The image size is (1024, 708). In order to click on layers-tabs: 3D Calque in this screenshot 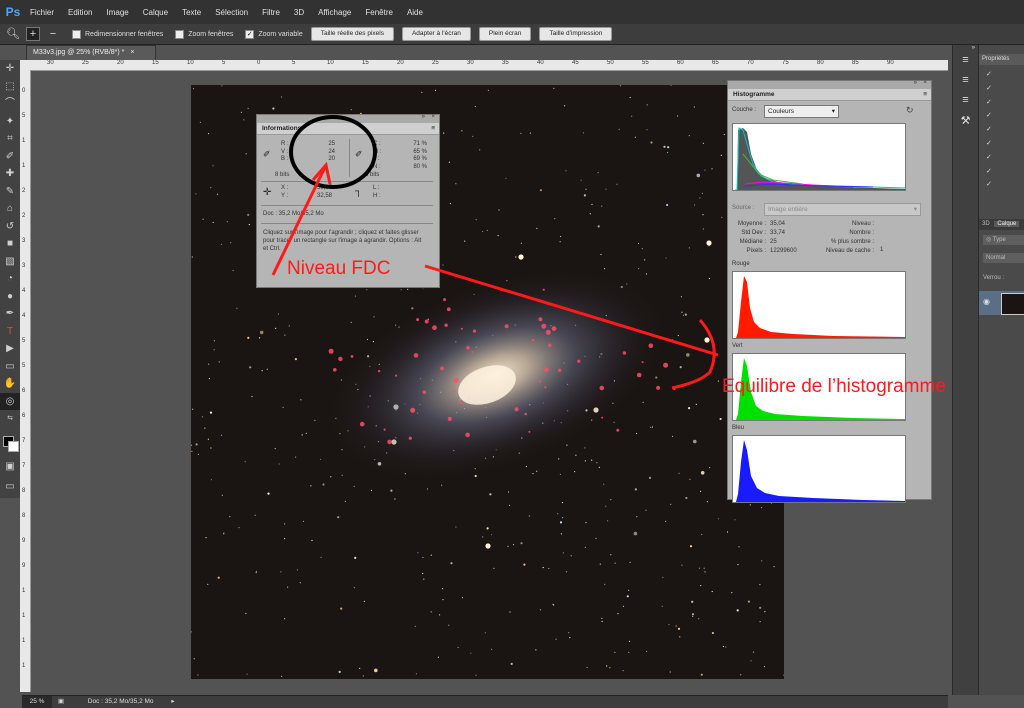, I will do `click(1001, 224)`.